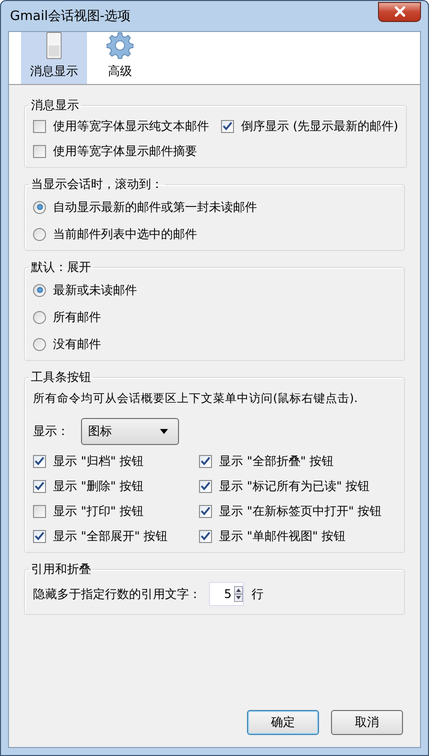 This screenshot has height=756, width=429. I want to click on group-title: 工具条按钮, so click(61, 377).